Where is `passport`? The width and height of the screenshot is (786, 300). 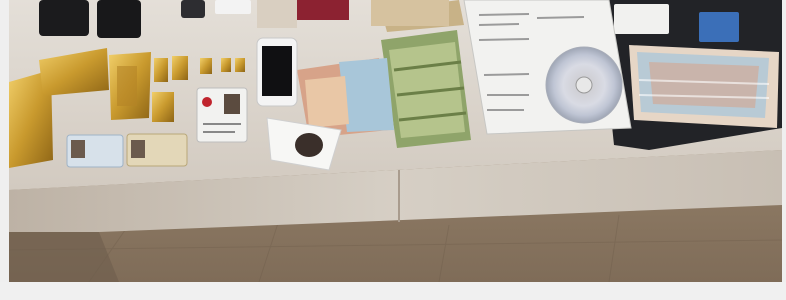 passport is located at coordinates (323, 10).